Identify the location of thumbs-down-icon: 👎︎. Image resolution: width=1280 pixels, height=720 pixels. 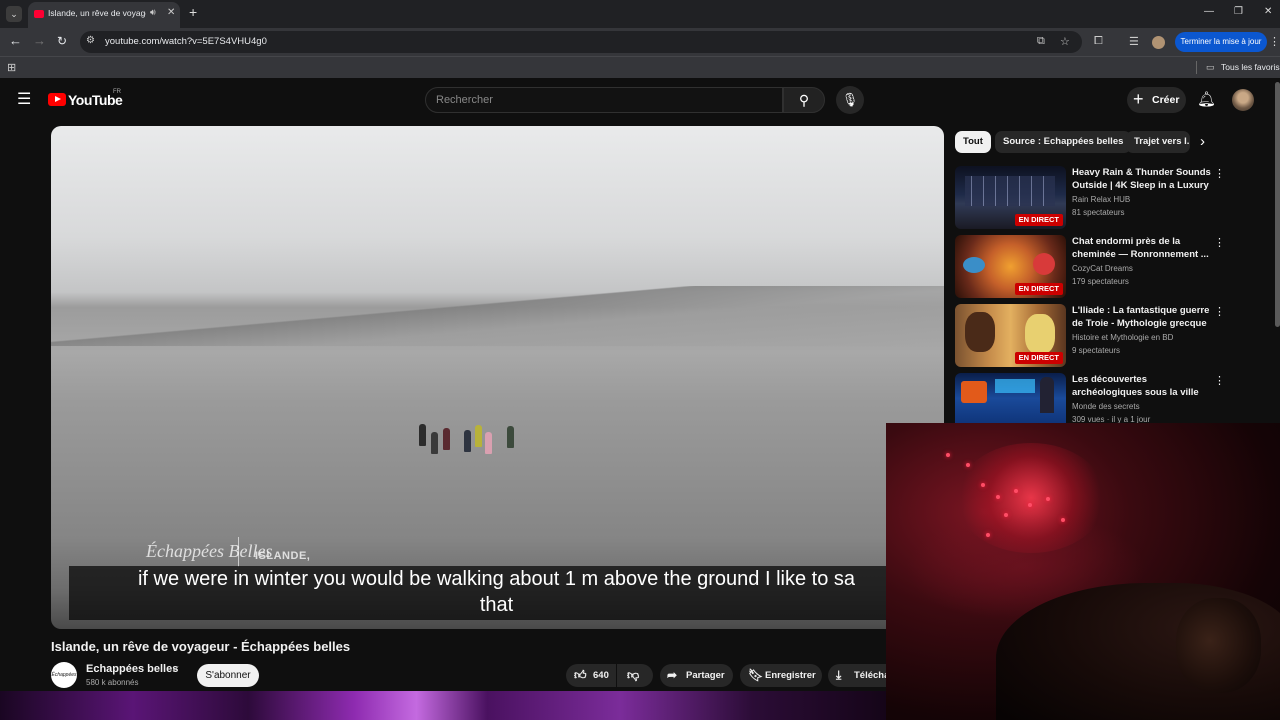
(633, 675).